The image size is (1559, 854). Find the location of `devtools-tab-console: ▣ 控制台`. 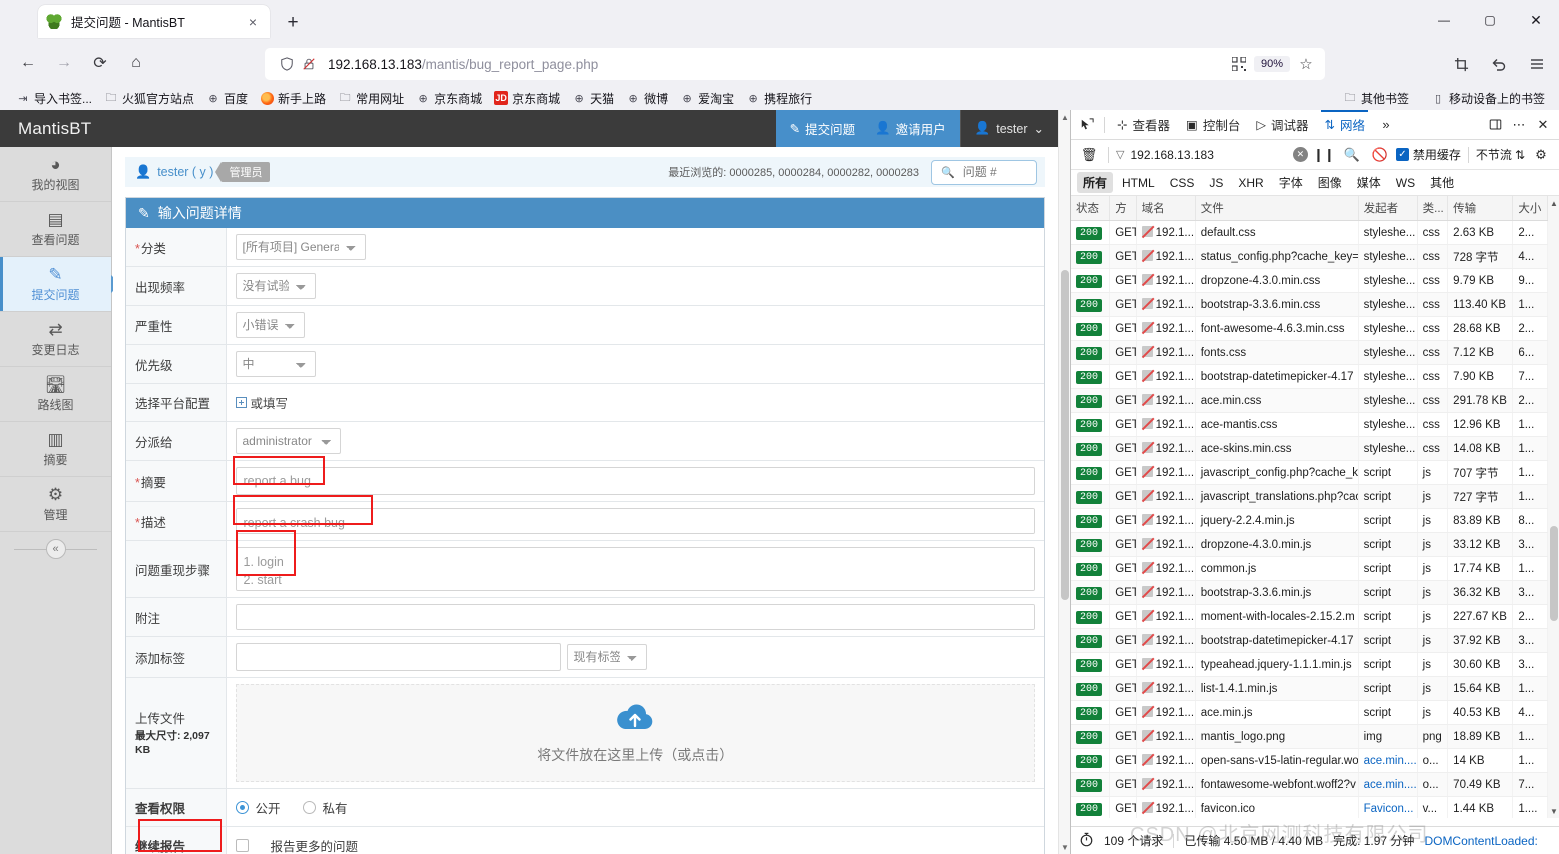

devtools-tab-console: ▣ 控制台 is located at coordinates (1213, 125).